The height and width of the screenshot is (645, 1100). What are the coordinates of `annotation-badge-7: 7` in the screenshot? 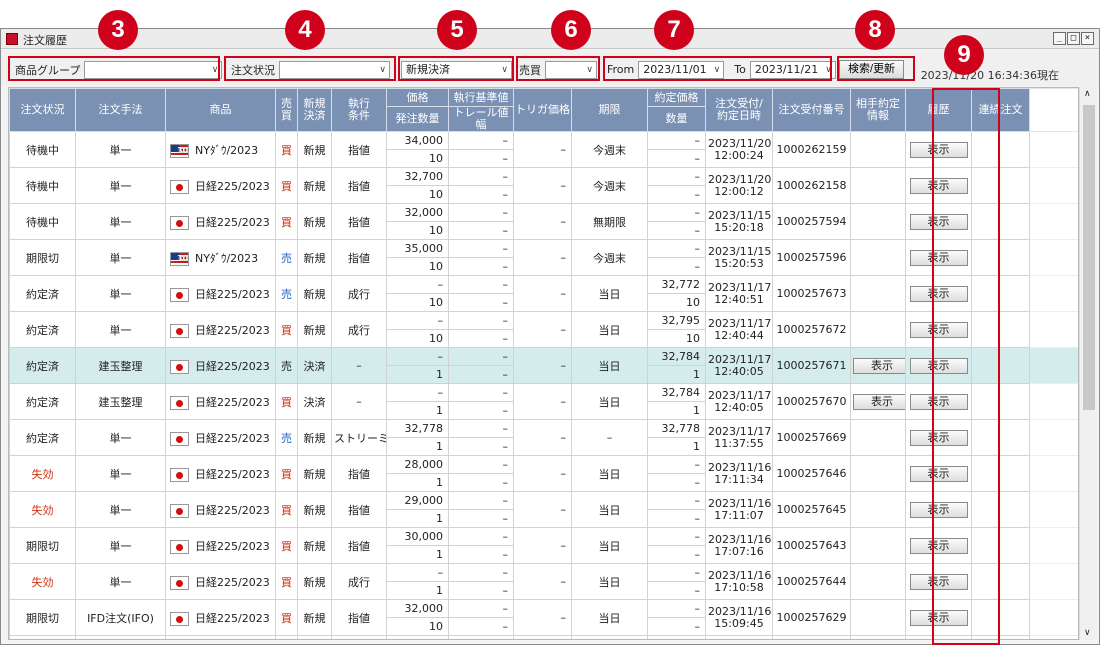 It's located at (674, 30).